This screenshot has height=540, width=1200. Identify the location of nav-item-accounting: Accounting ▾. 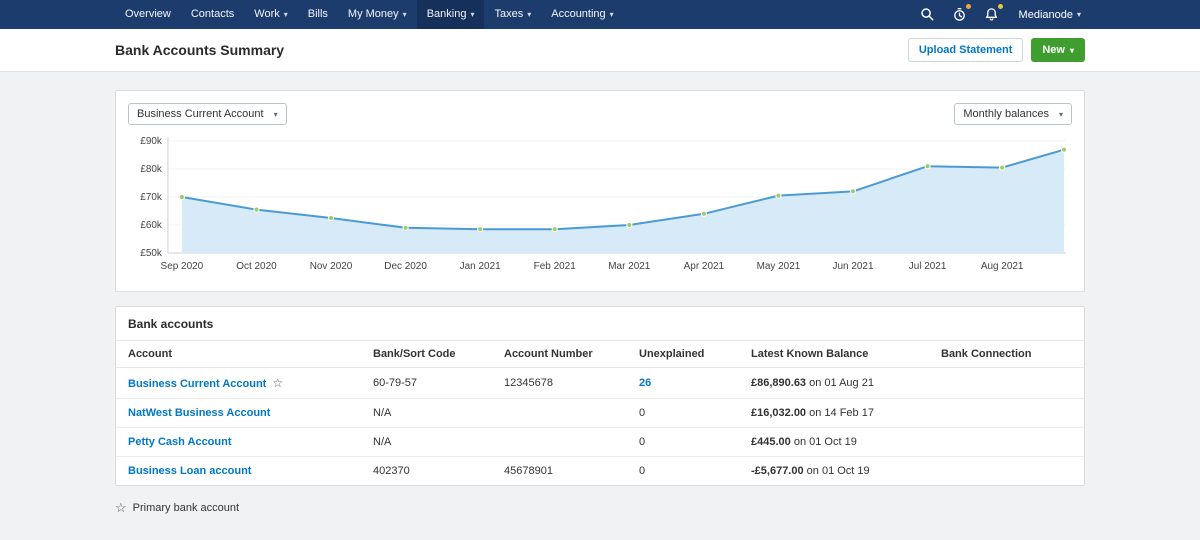
(582, 14).